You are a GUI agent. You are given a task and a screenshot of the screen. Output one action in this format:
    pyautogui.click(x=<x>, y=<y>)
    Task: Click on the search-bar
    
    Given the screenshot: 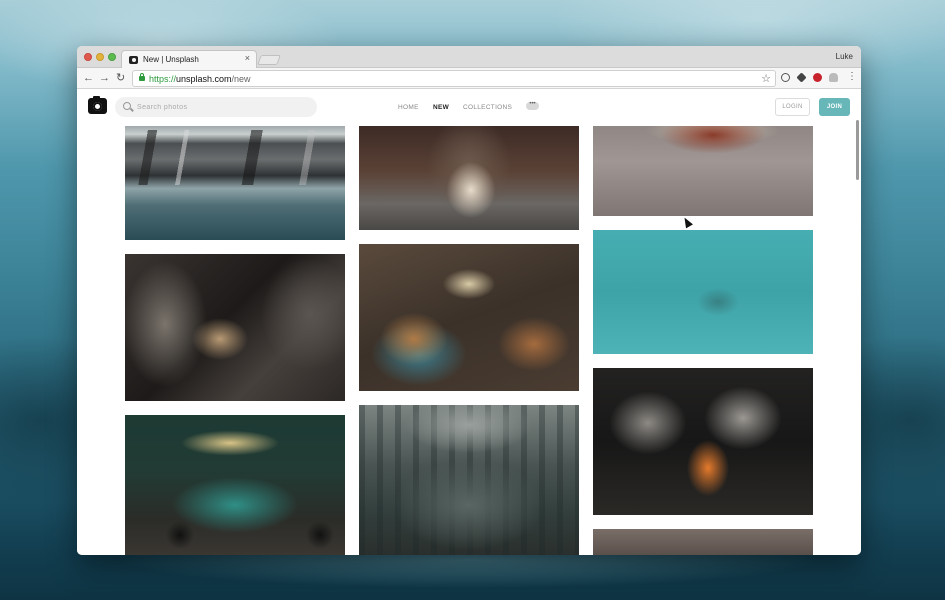 What is the action you would take?
    pyautogui.click(x=216, y=107)
    